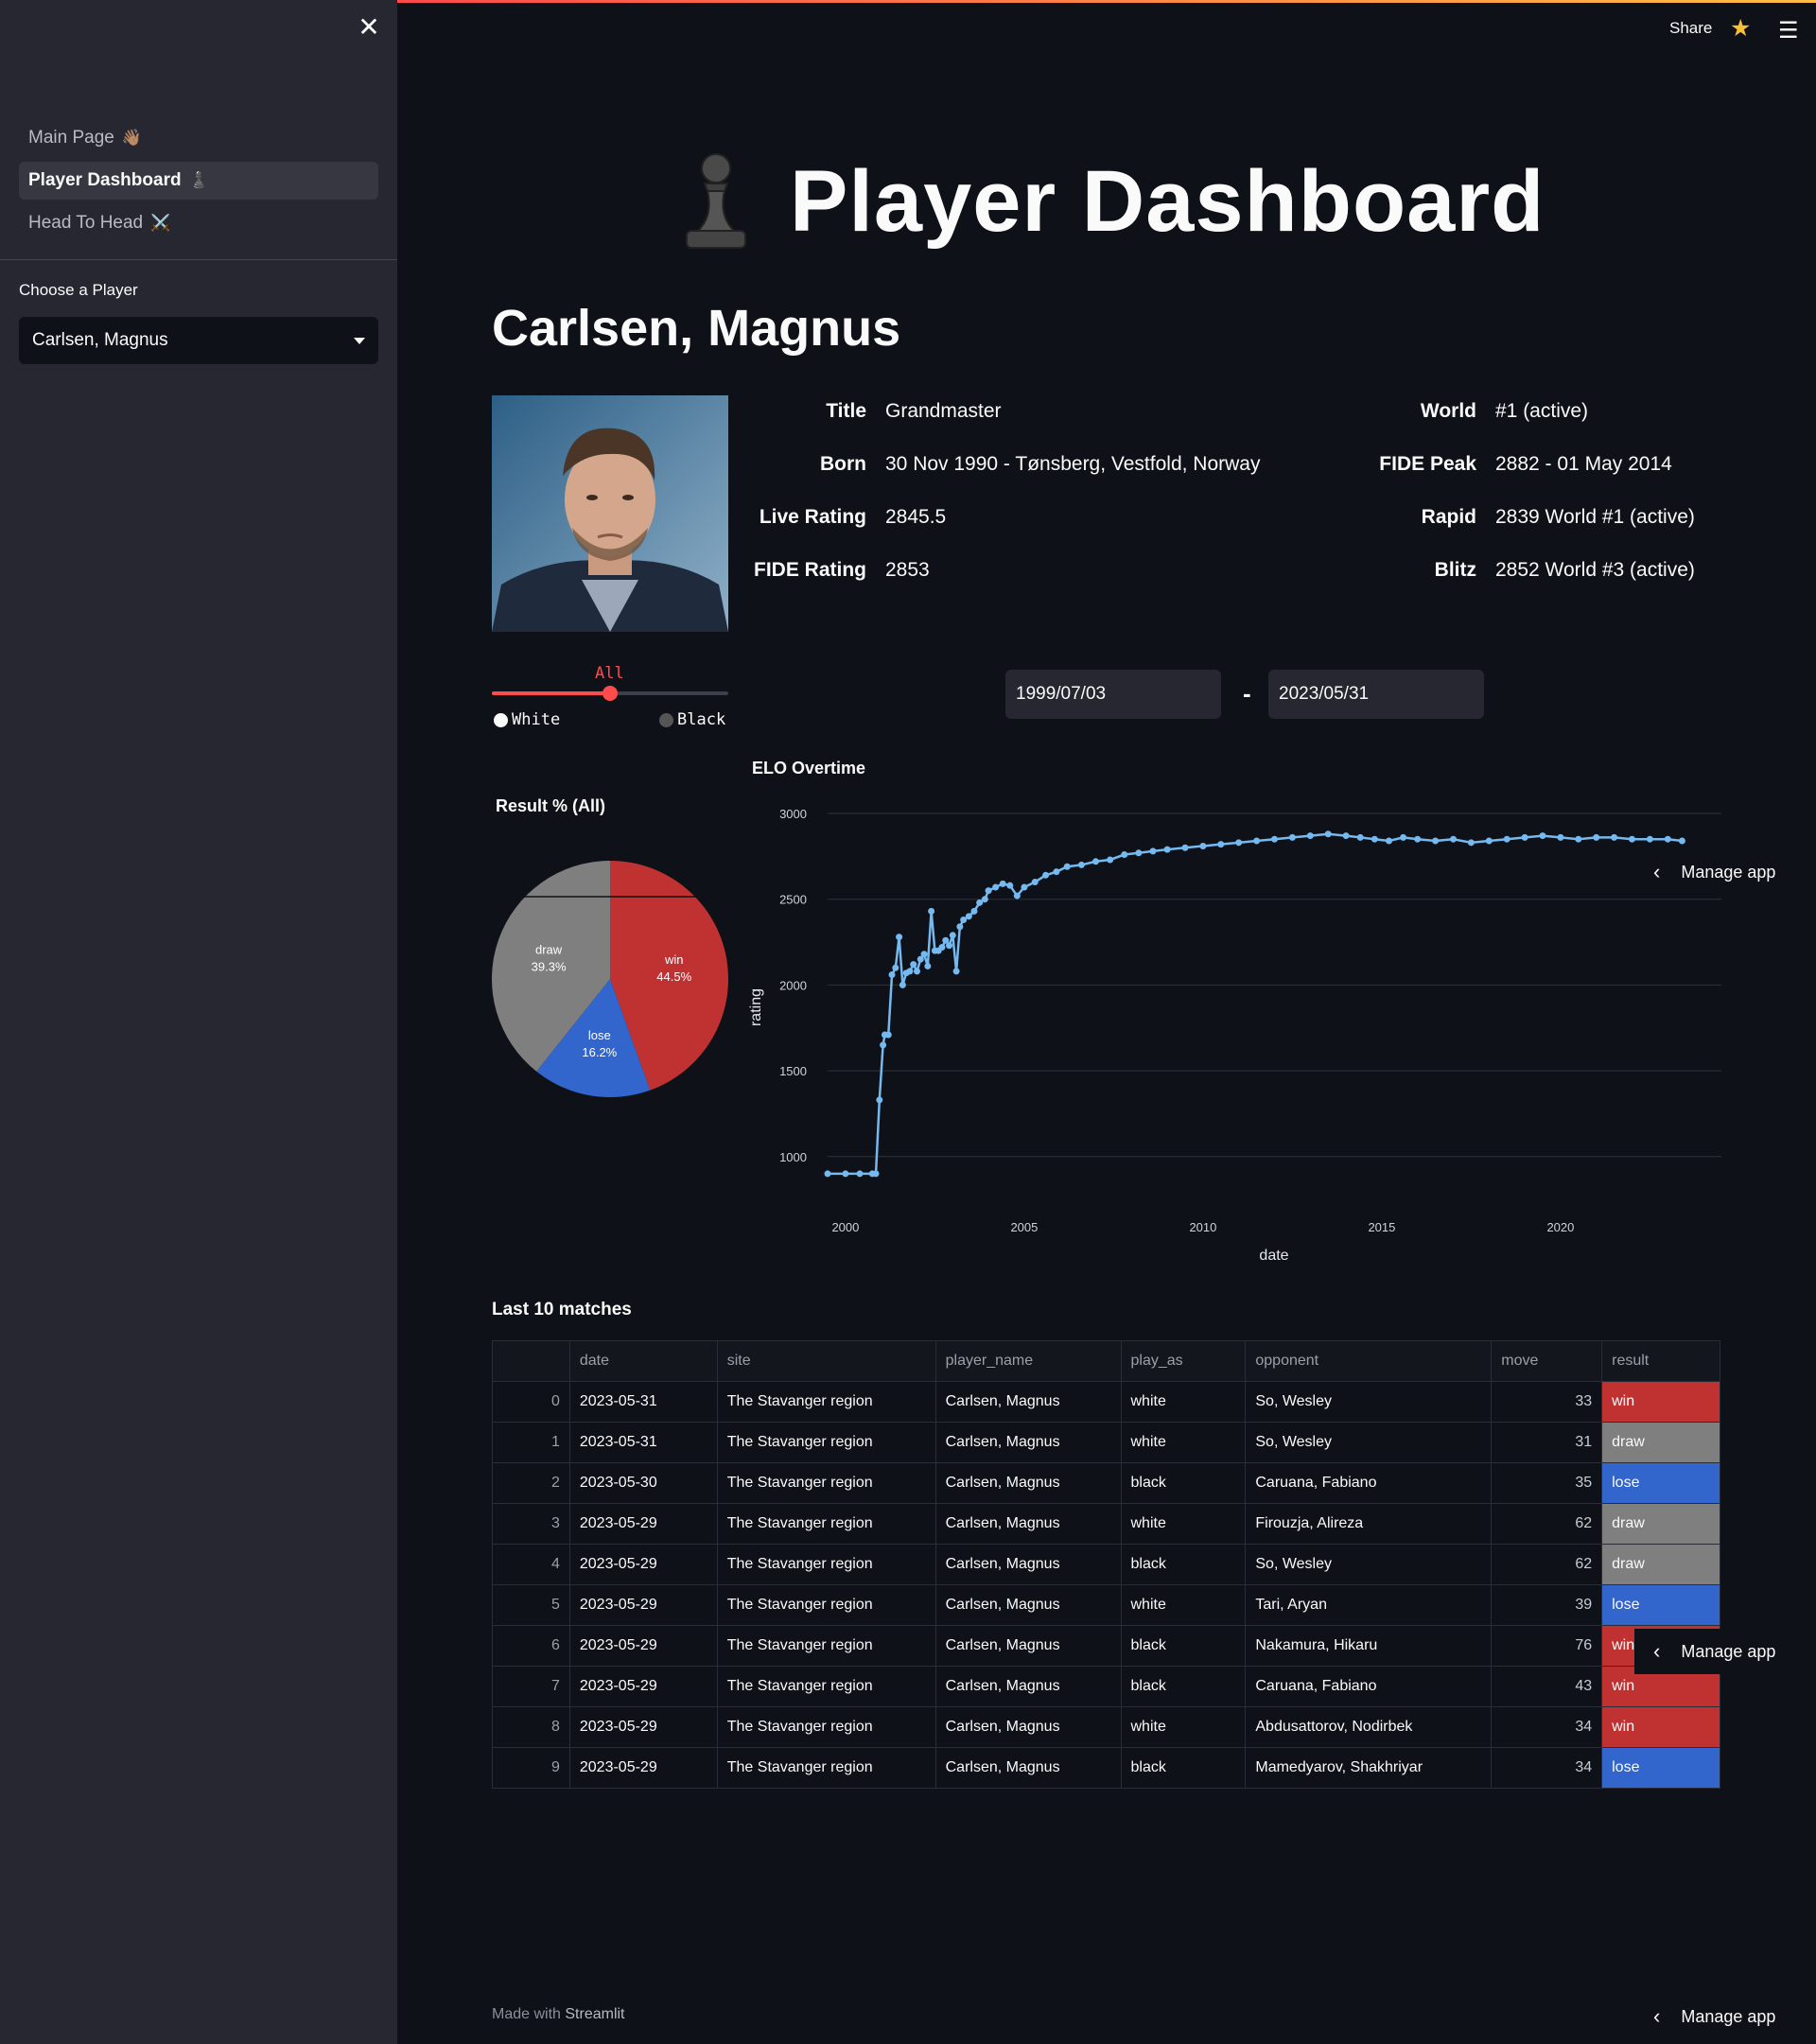 Image resolution: width=1816 pixels, height=2044 pixels. I want to click on column-header-move: move, so click(1547, 1361).